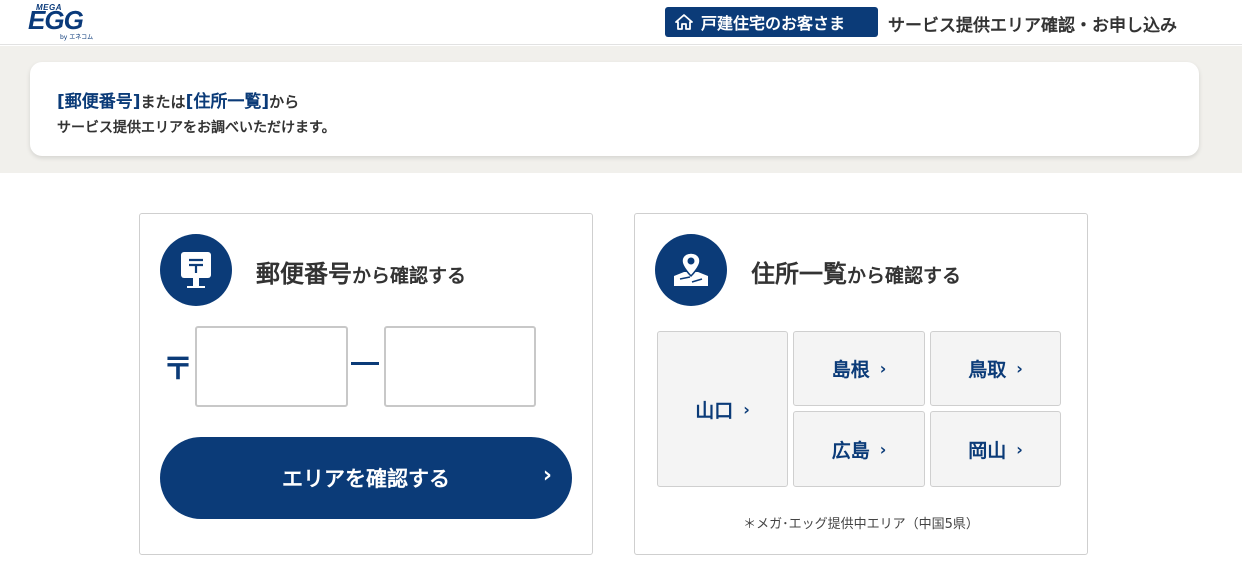 The height and width of the screenshot is (568, 1242). Describe the element at coordinates (850, 450) in the screenshot. I see `prefecture-label: 広島` at that location.